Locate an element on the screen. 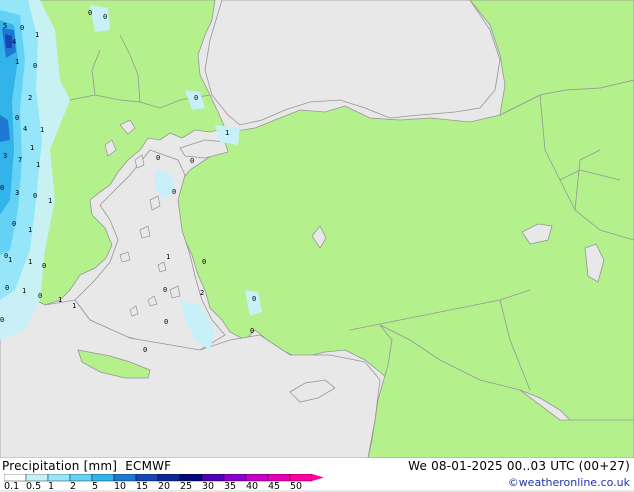 The height and width of the screenshot is (492, 634). legend-overflow-arrow is located at coordinates (318, 477).